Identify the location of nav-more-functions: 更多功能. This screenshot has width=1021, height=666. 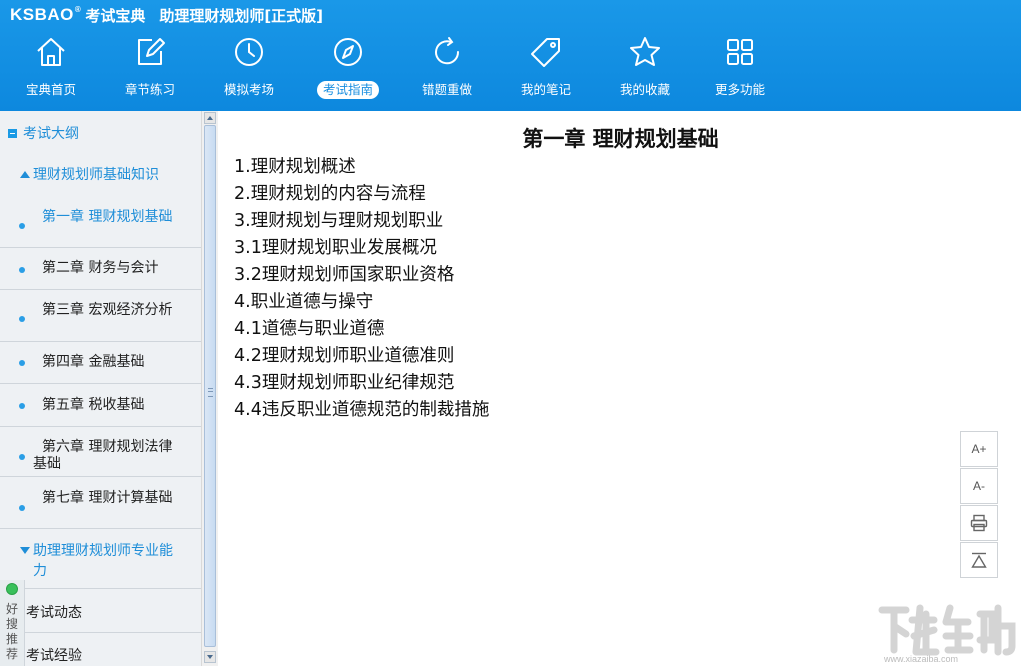
(740, 70).